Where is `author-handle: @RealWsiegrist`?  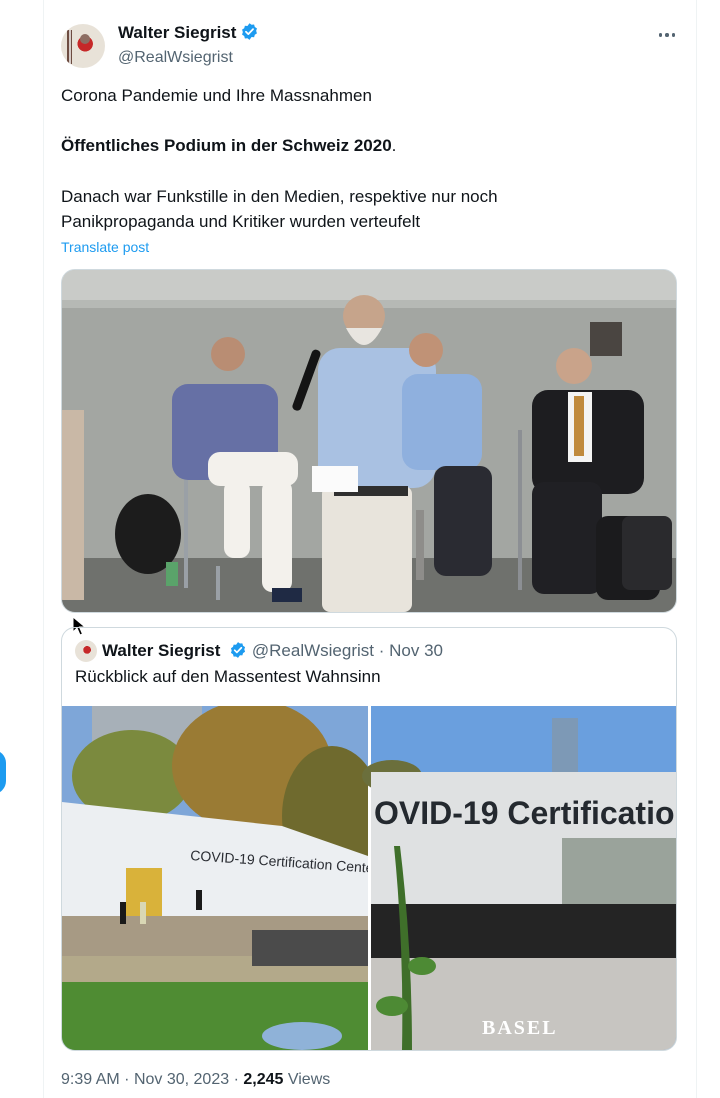
author-handle: @RealWsiegrist is located at coordinates (188, 58).